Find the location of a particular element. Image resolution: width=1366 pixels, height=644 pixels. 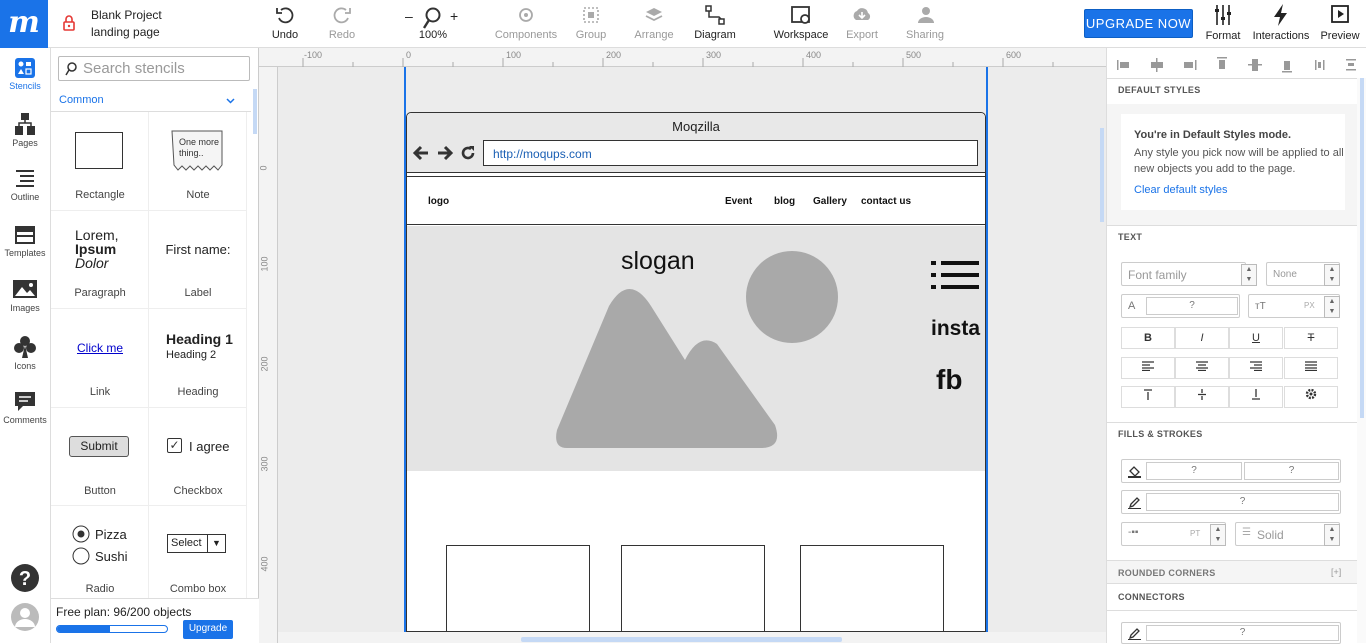

rounded-corners-section: ROUNDED CORNERS [+] is located at coordinates (1232, 572).